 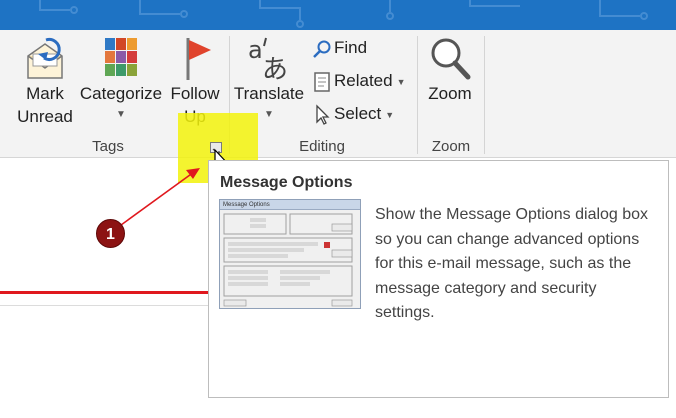 I want to click on envelope-refresh-icon, so click(x=45, y=58).